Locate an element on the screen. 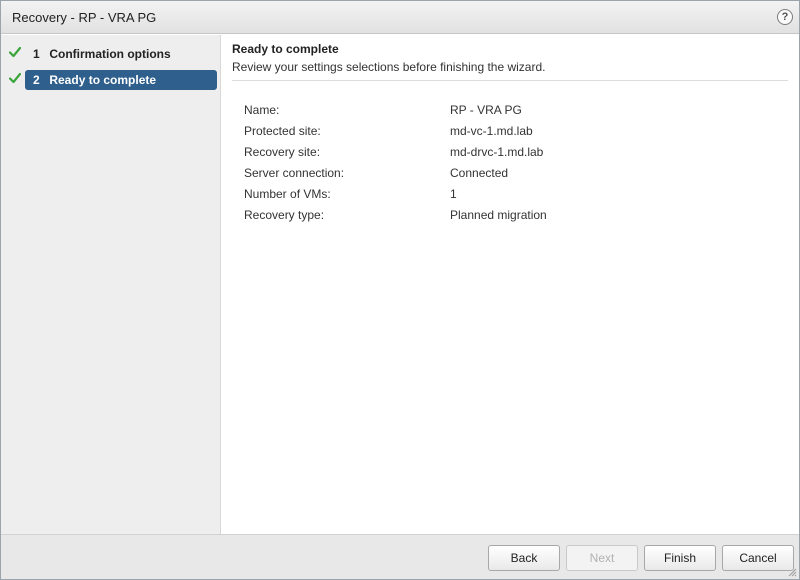 The width and height of the screenshot is (800, 580). window-title: Recovery - RP - VRA PG is located at coordinates (84, 17).